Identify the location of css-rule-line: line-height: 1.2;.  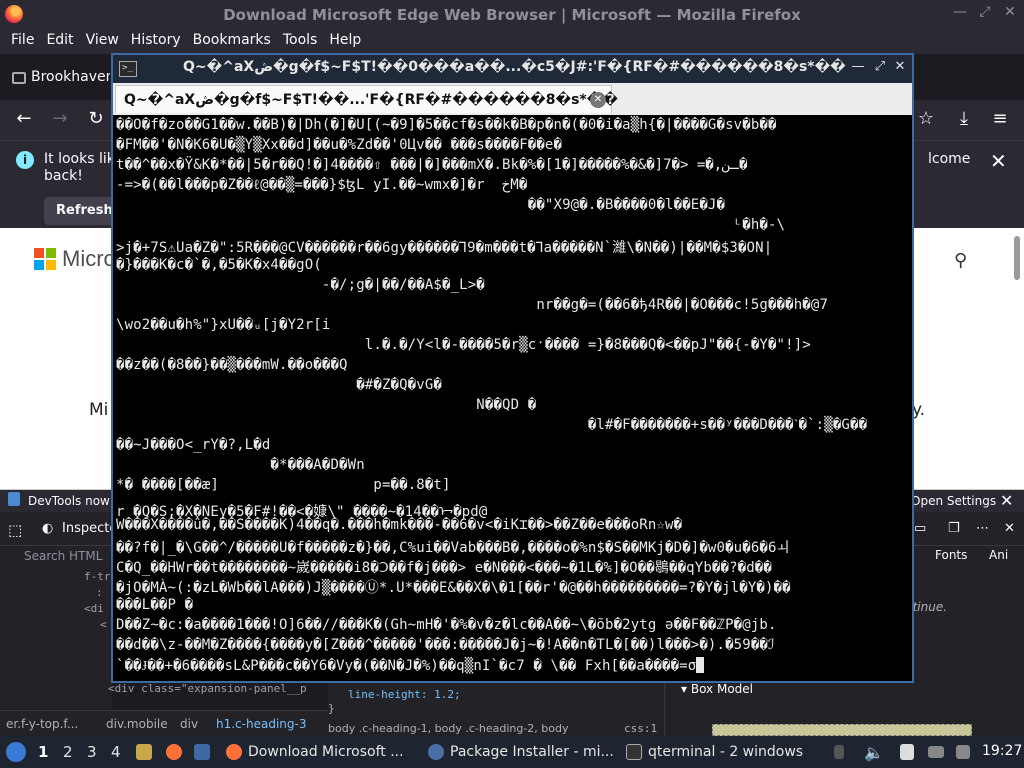
(404, 694).